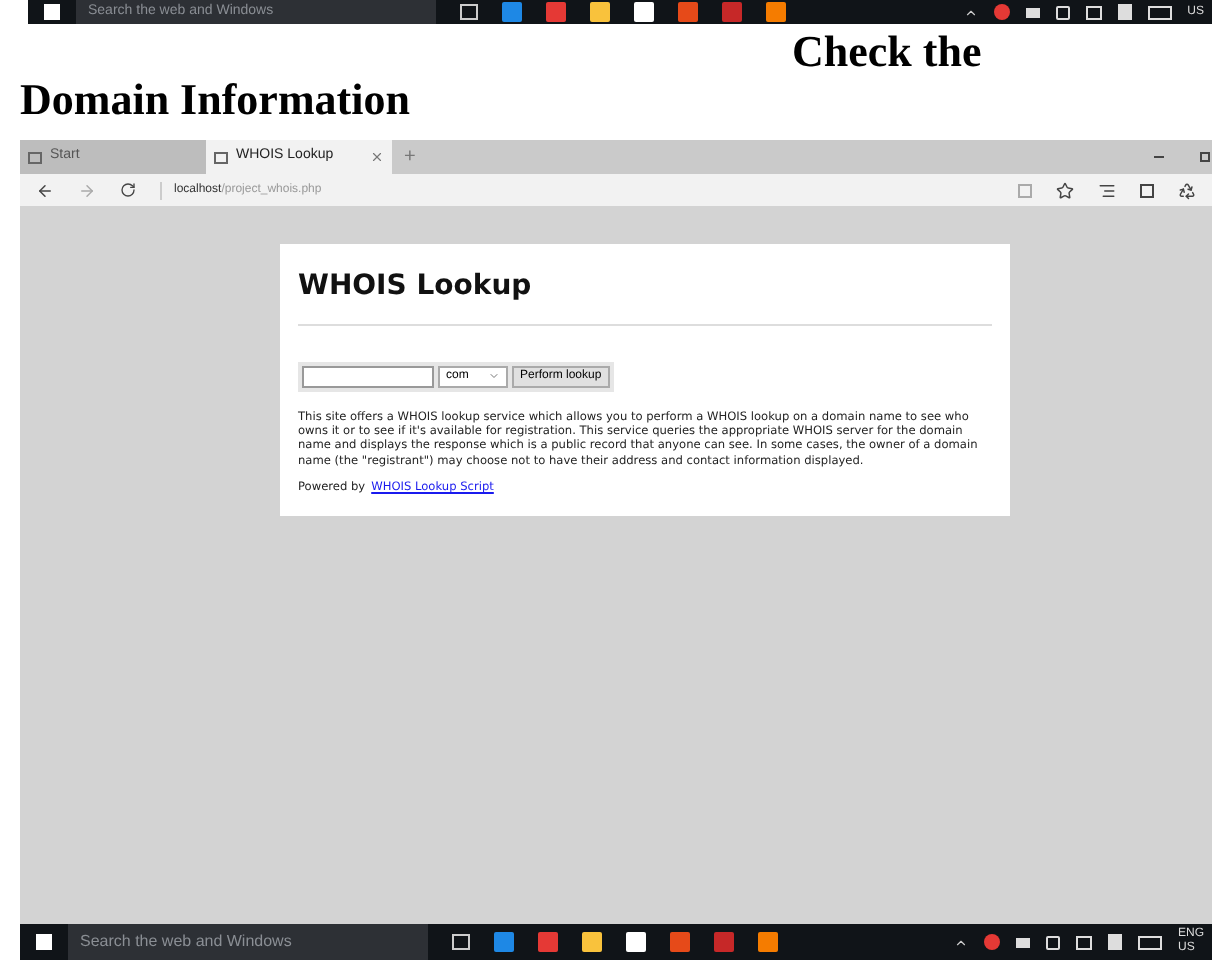 Image resolution: width=1212 pixels, height=960 pixels. I want to click on back-icon, so click(45, 190).